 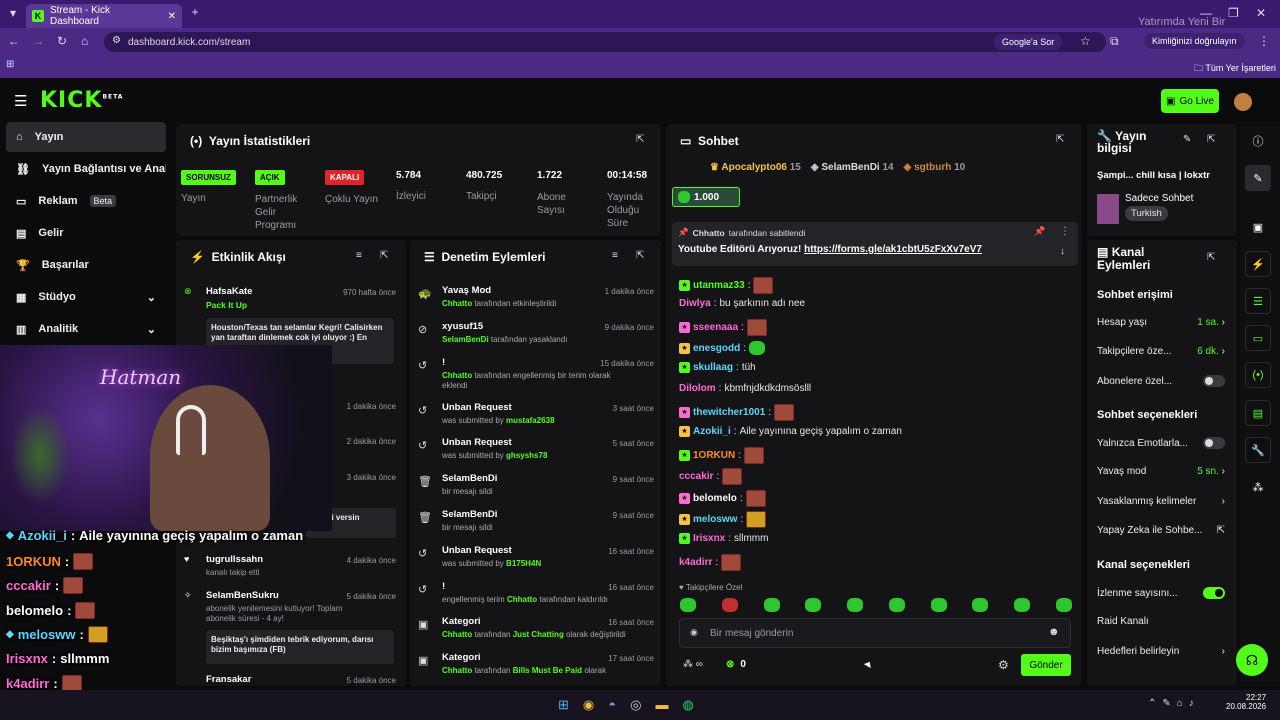 What do you see at coordinates (195, 12) in the screenshot?
I see `new-tab-icon: +` at bounding box center [195, 12].